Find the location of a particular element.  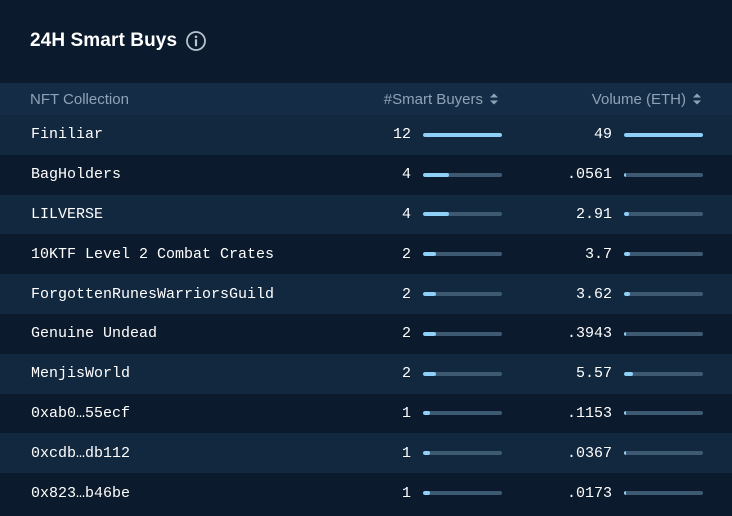

table-row: ForgottenRunesWarriorsGuild 2 3.62 is located at coordinates (366, 294).